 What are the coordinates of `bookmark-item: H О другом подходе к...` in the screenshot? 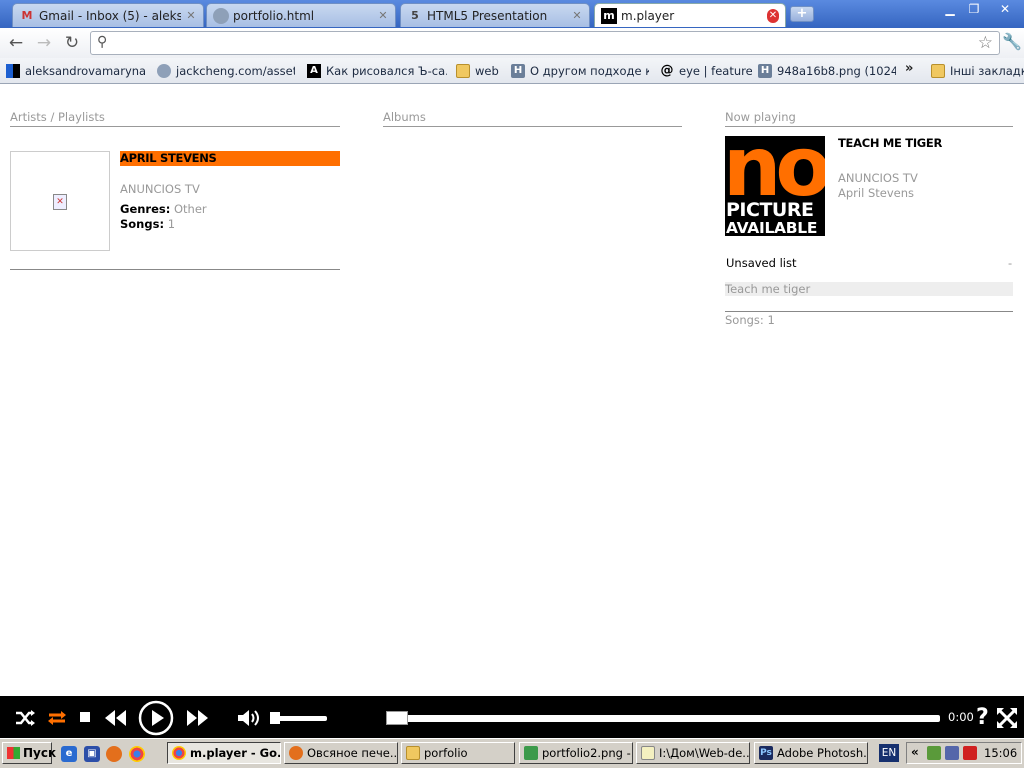 It's located at (580, 71).